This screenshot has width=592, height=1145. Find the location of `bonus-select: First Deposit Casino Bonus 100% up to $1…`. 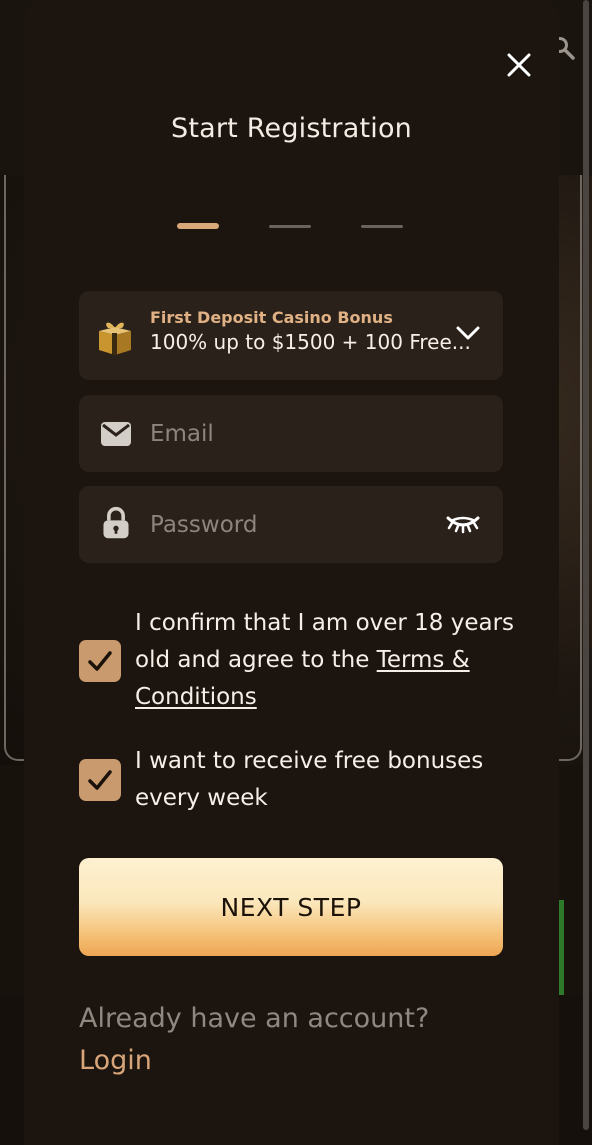

bonus-select: First Deposit Casino Bonus 100% up to $1… is located at coordinates (291, 335).